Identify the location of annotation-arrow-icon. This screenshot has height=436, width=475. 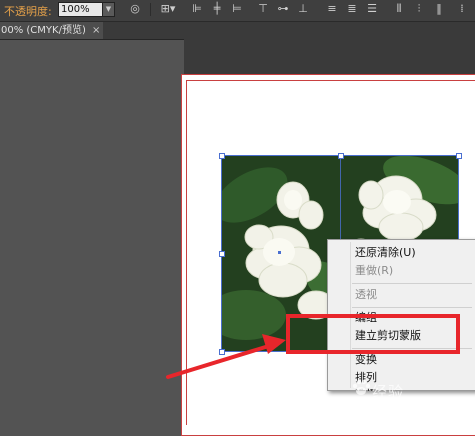
(226, 356).